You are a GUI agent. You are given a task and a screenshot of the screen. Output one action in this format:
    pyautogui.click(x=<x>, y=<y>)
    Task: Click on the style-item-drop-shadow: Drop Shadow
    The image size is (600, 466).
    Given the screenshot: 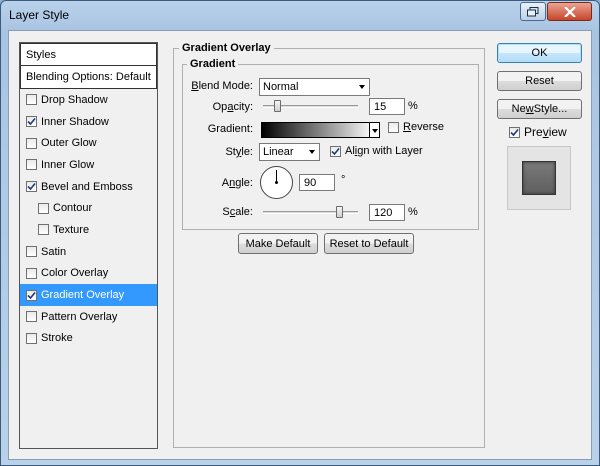 What is the action you would take?
    pyautogui.click(x=88, y=100)
    